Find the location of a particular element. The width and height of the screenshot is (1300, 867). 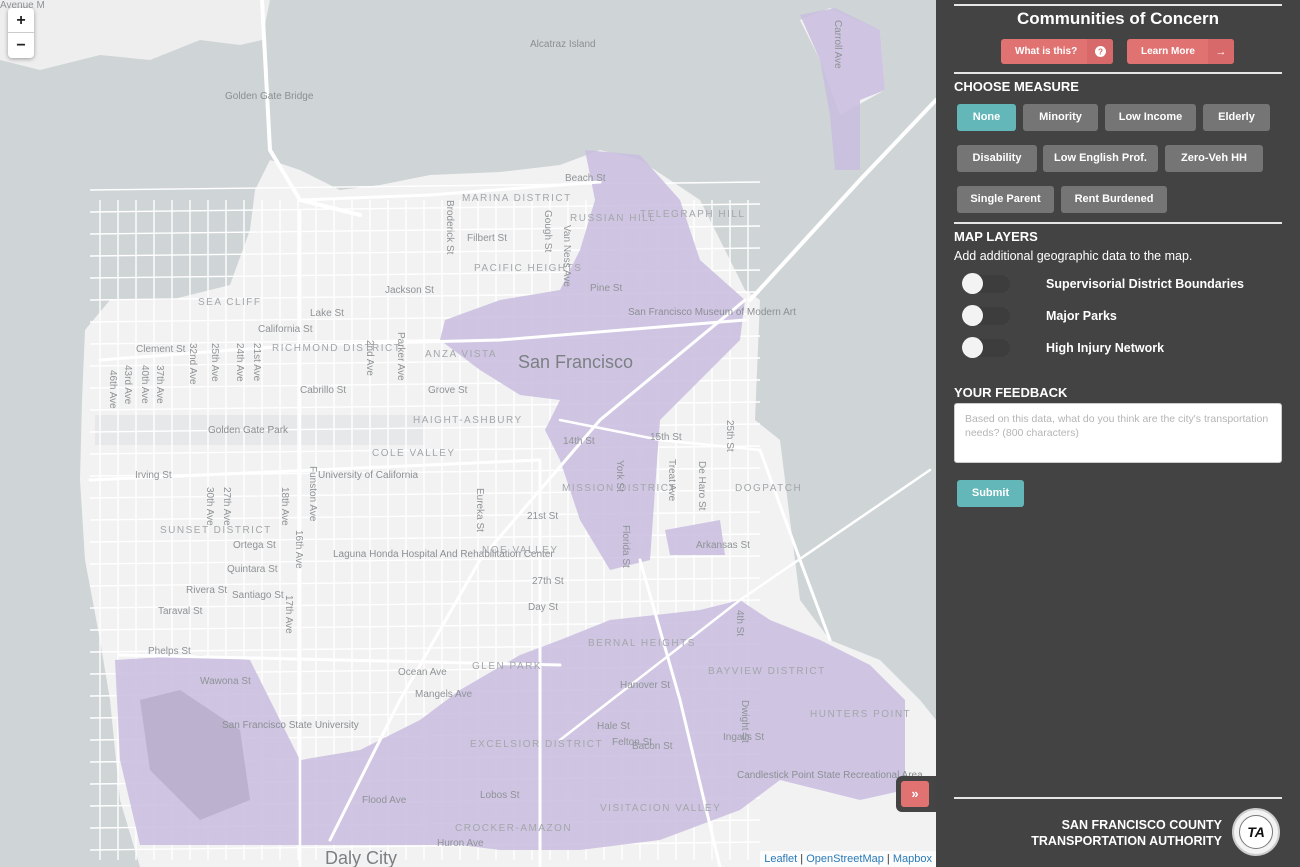

submit-button: Submit is located at coordinates (990, 493).